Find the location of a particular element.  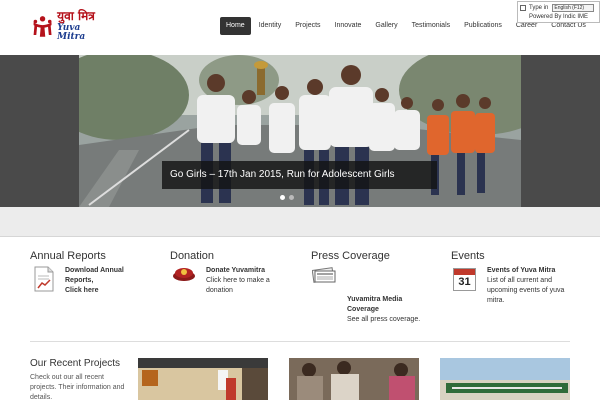

project-photo-classroom is located at coordinates (203, 379).